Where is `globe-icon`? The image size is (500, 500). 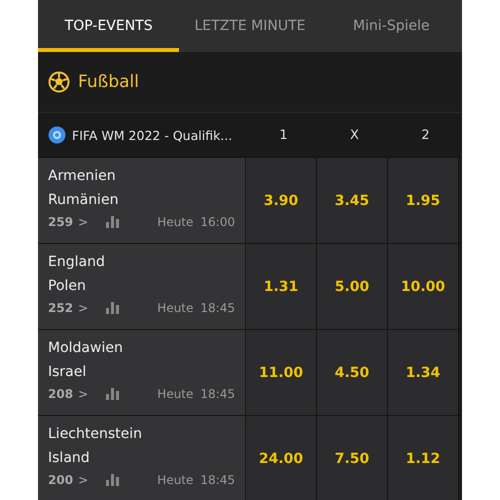 globe-icon is located at coordinates (57, 135).